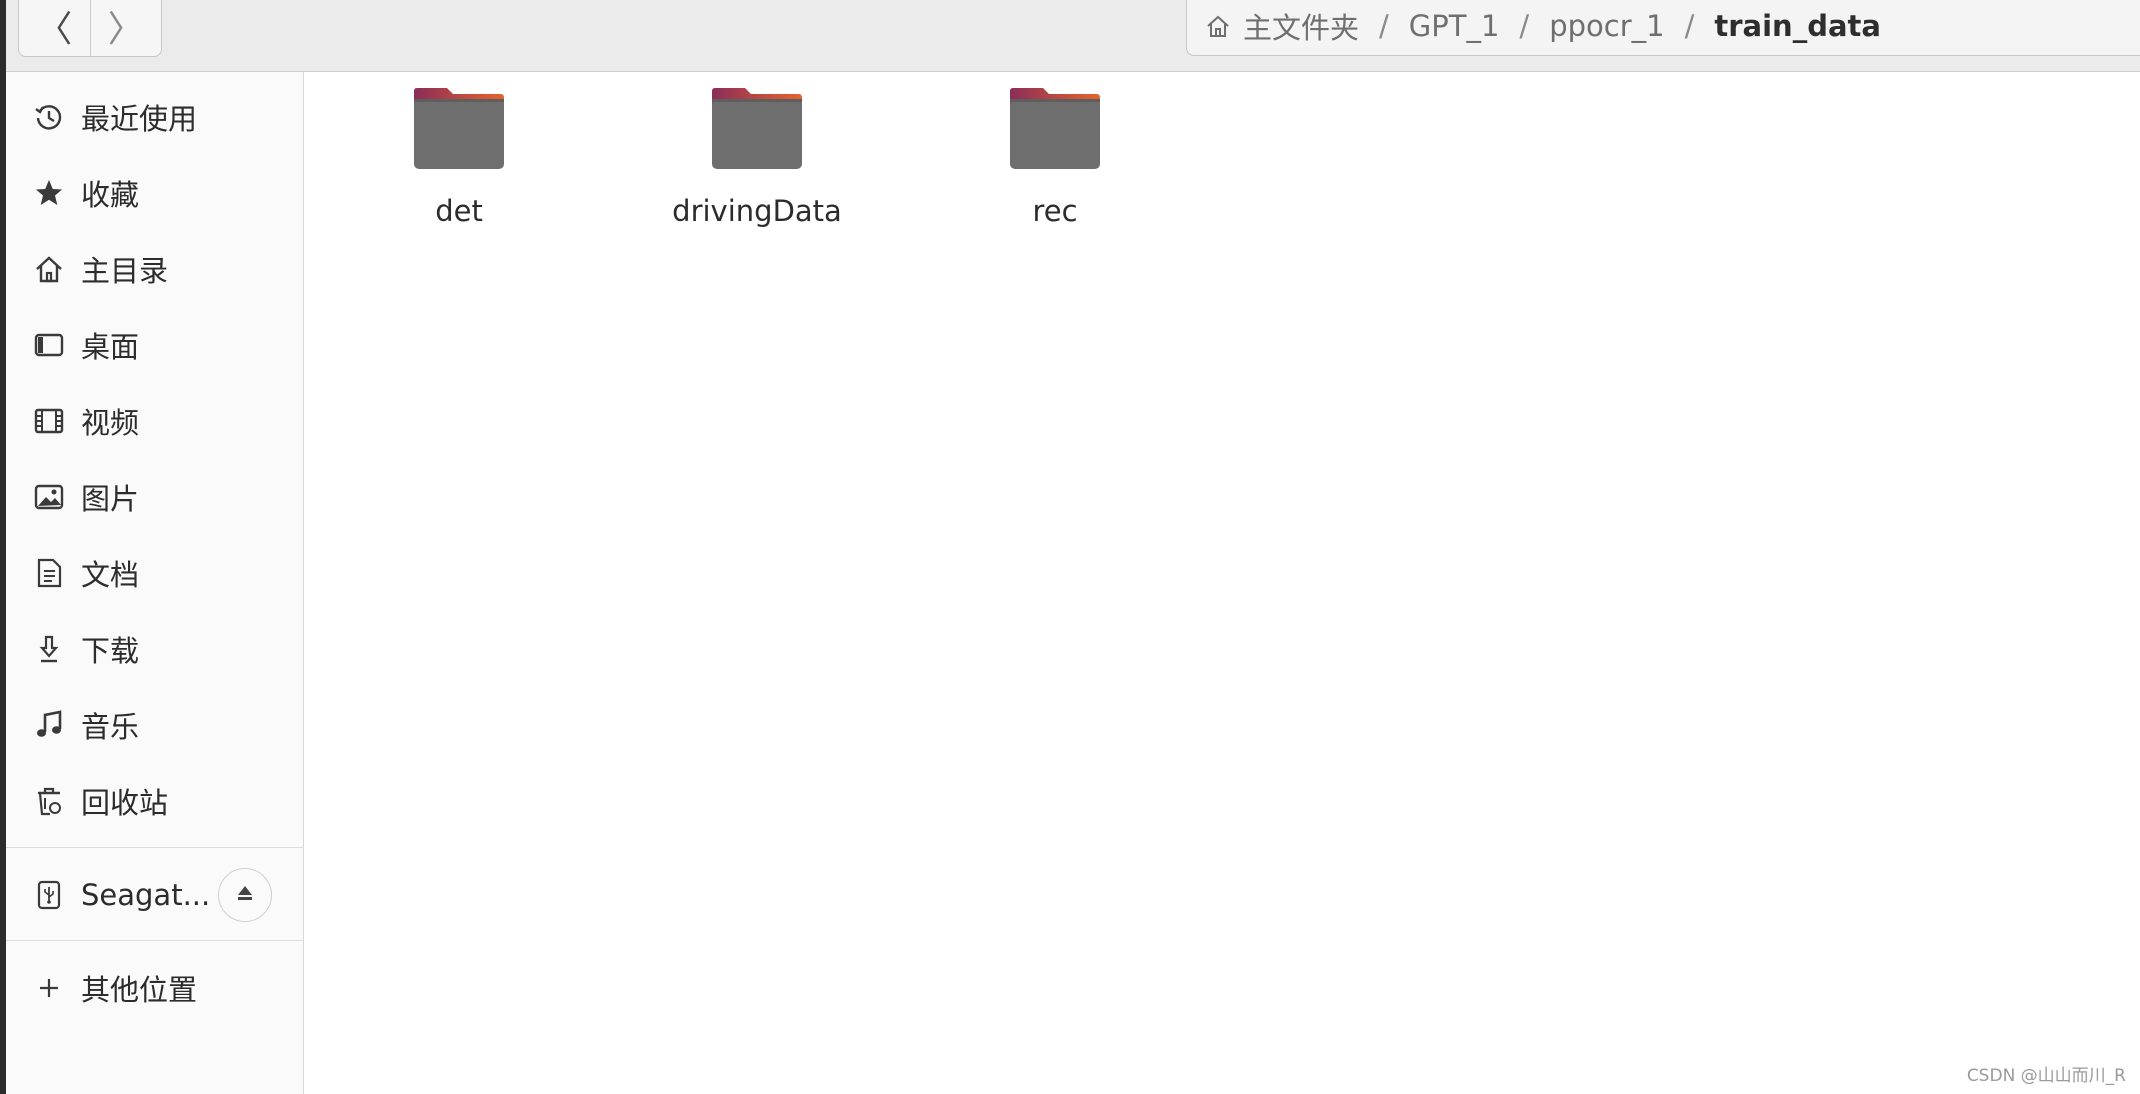 This screenshot has height=1094, width=2140. Describe the element at coordinates (1301, 27) in the screenshot. I see `breadcrumb-label: 主文件夹` at that location.